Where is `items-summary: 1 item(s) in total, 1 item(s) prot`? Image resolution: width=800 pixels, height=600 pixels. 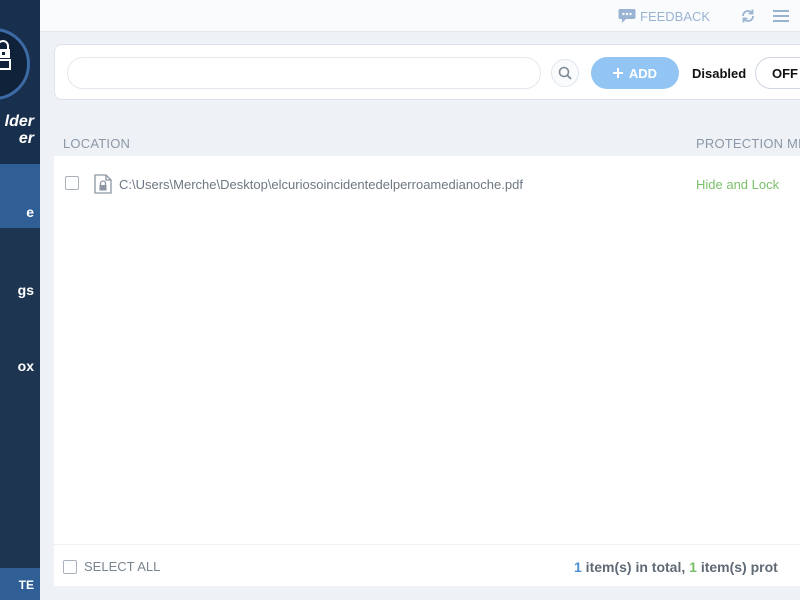 items-summary: 1 item(s) in total, 1 item(s) prot is located at coordinates (676, 567).